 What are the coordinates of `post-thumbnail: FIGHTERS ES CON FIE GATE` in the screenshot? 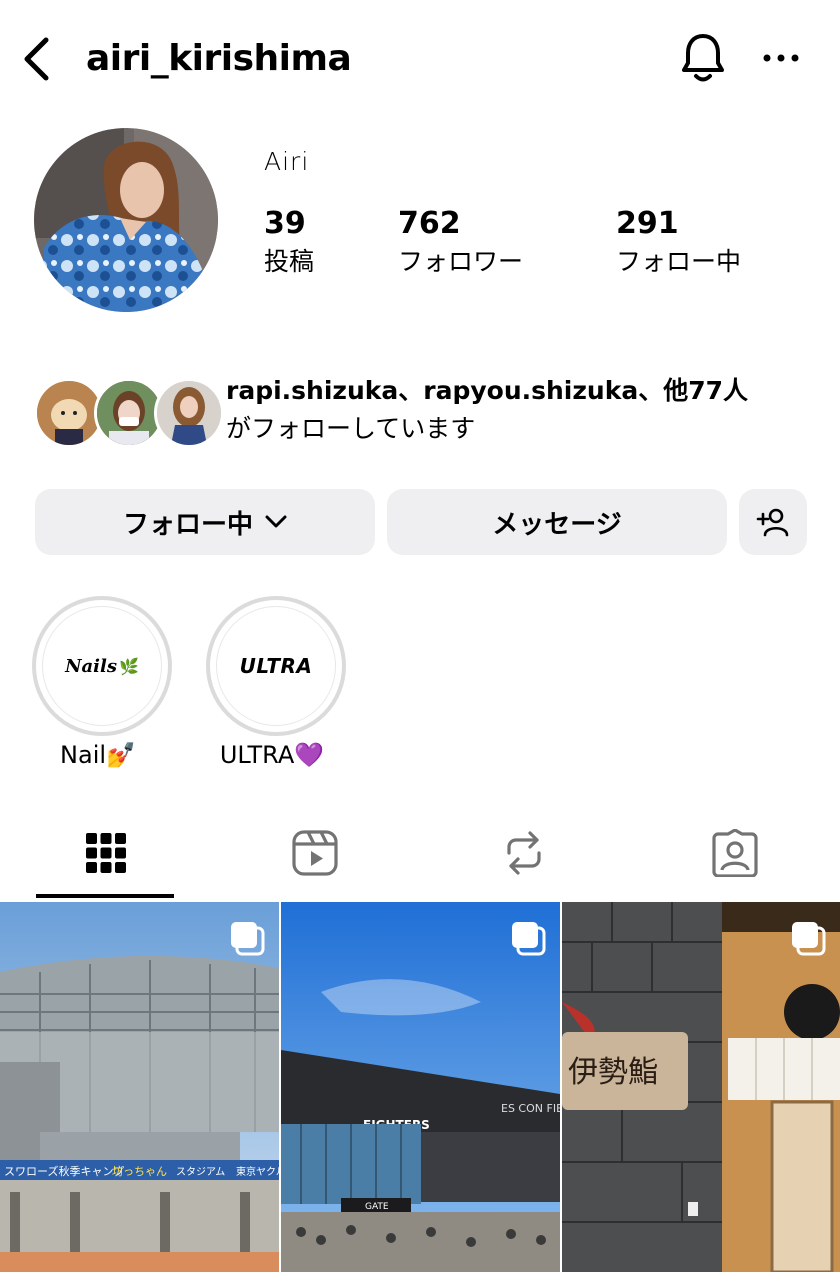 It's located at (420, 1087).